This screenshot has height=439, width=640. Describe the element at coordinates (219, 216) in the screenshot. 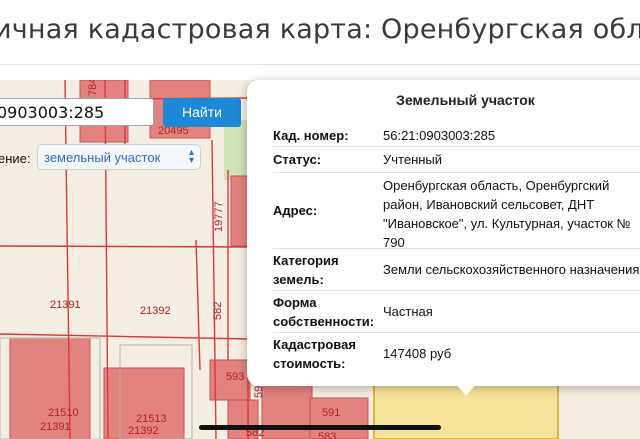

I see `parcel-label: 19777` at that location.